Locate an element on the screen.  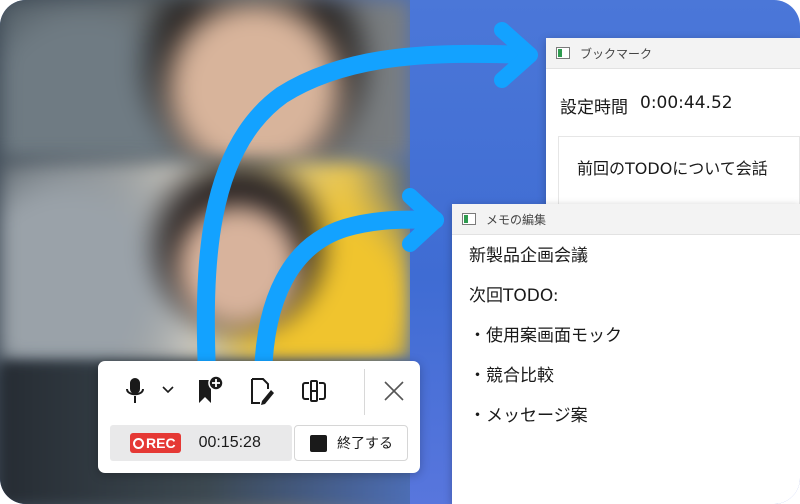
recording-status: REC 00:15:28 is located at coordinates (201, 443).